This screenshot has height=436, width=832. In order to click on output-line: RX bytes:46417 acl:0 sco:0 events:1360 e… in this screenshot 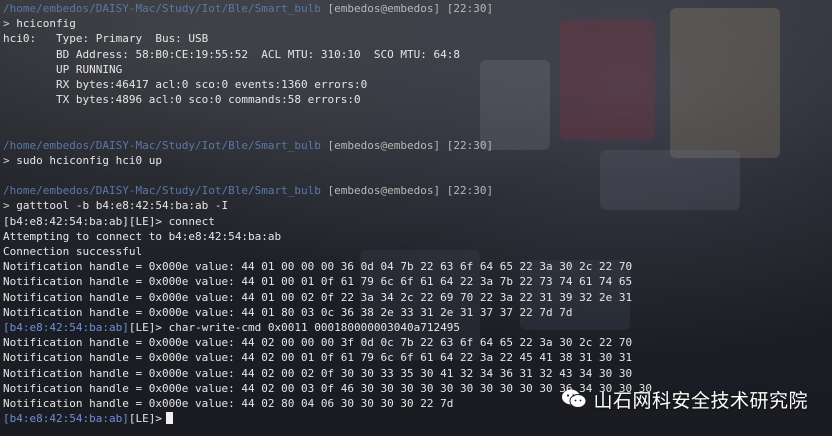, I will do `click(185, 84)`.